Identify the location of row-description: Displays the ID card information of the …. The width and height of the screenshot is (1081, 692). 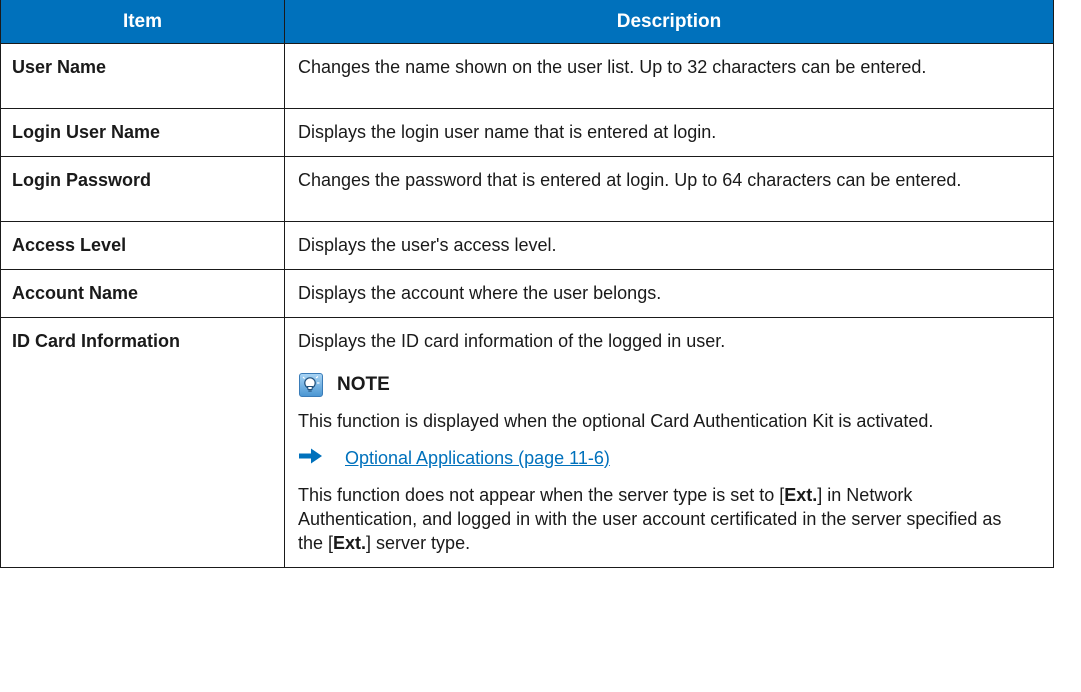
(512, 341).